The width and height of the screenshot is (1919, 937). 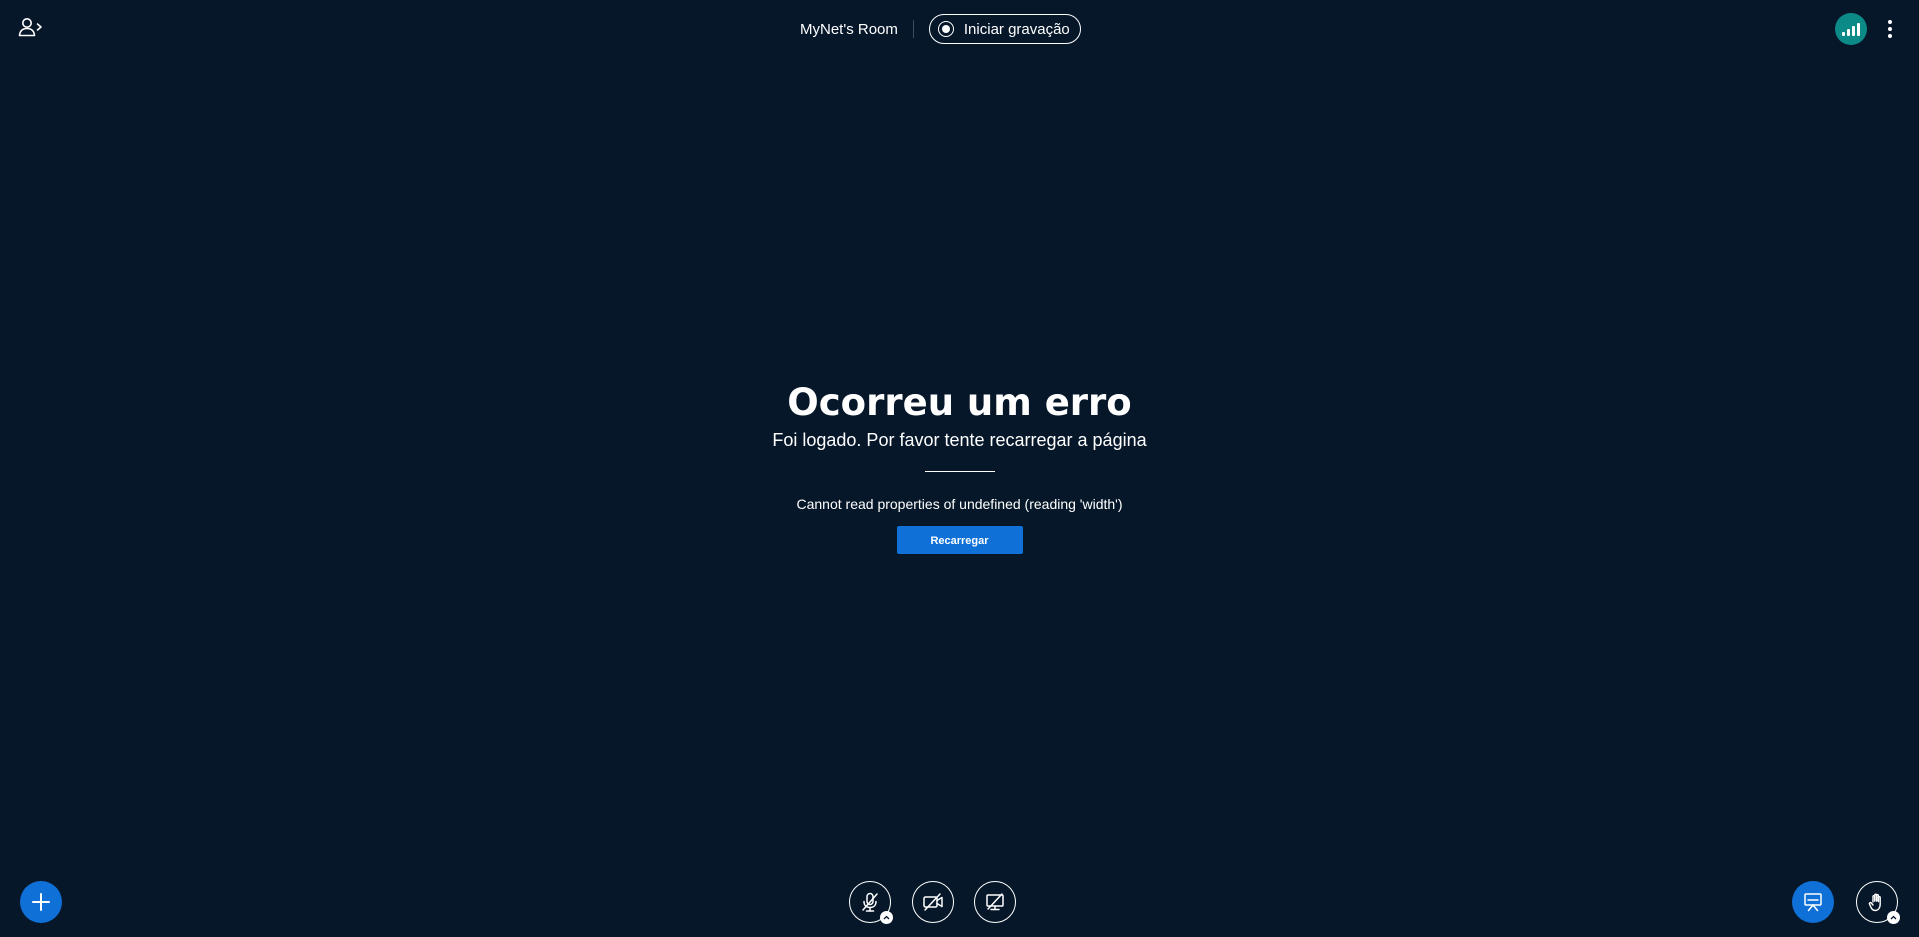 I want to click on error-title: Ocorreu um erro, so click(x=959, y=402).